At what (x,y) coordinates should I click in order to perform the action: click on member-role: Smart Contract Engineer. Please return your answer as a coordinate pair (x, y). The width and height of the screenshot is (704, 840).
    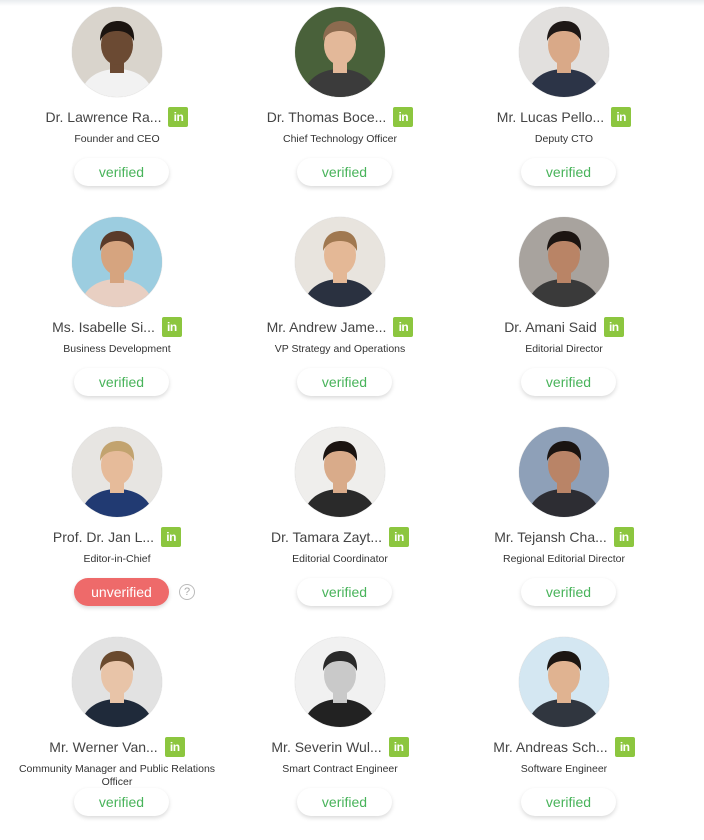
    Looking at the image, I should click on (340, 769).